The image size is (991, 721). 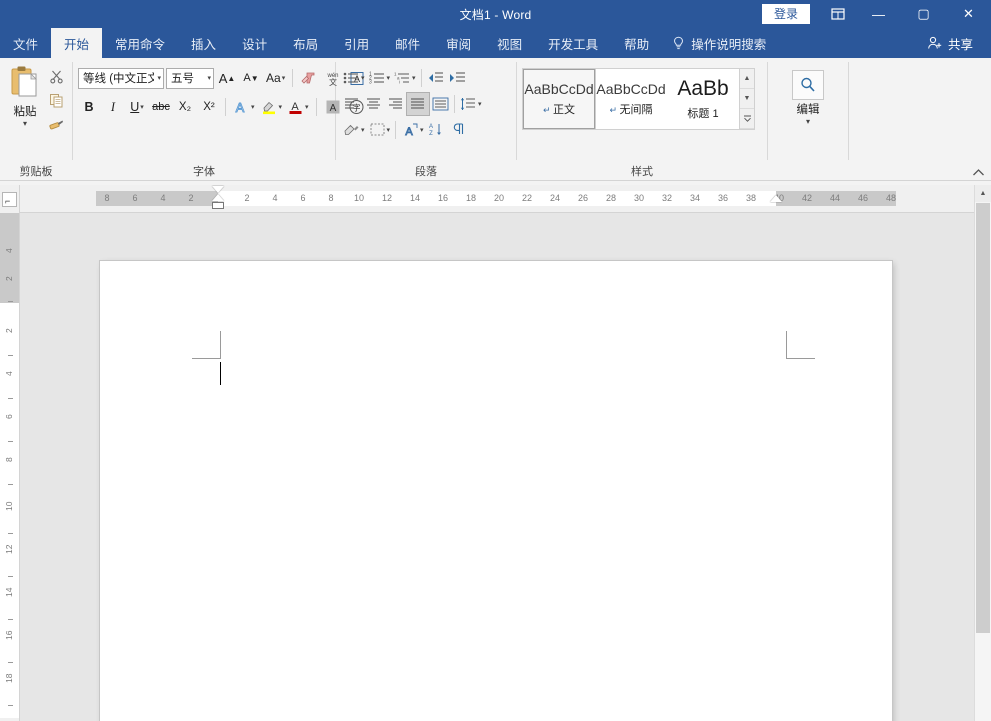 I want to click on vruler-num: 4, so click(x=9, y=250).